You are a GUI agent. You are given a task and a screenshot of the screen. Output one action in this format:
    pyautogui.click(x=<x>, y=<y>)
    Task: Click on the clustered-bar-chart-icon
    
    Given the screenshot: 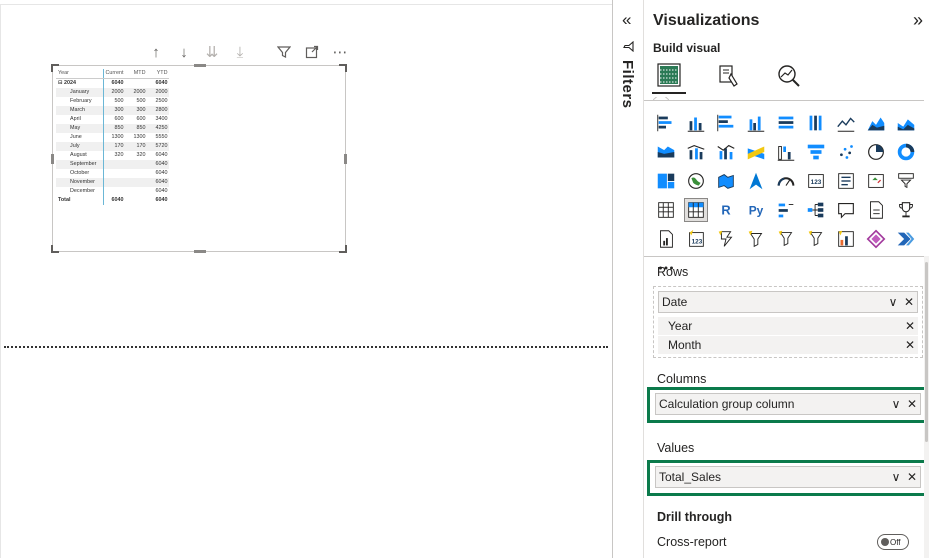 What is the action you would take?
    pyautogui.click(x=726, y=123)
    